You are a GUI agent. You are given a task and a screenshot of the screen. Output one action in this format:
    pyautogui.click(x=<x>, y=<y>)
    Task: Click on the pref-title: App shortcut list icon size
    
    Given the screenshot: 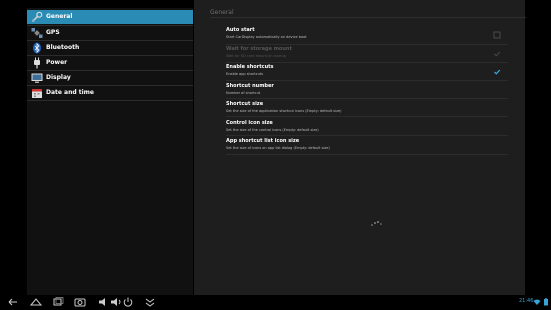 What is the action you would take?
    pyautogui.click(x=263, y=141)
    